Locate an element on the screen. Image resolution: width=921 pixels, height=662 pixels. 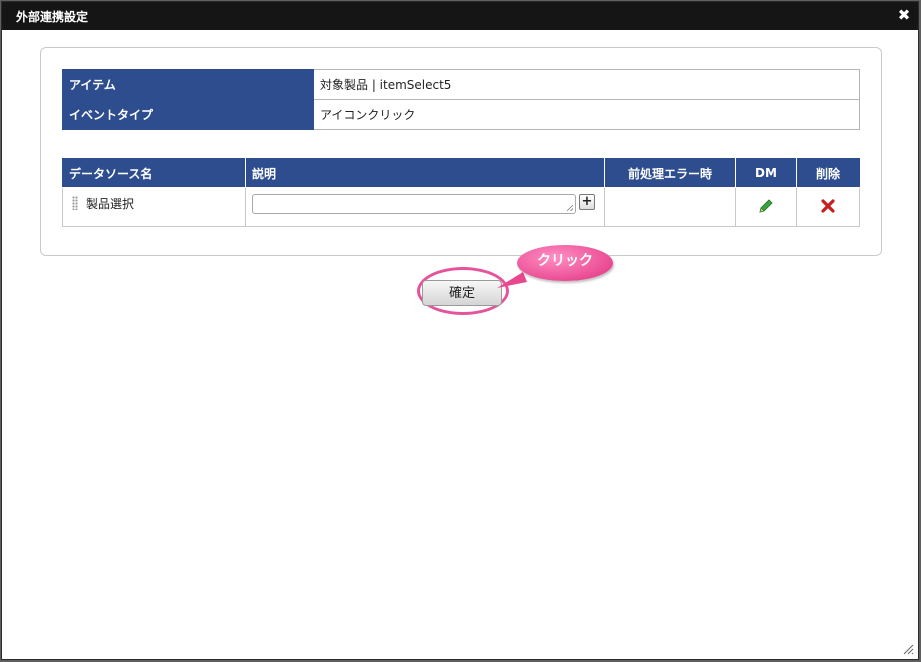
drag-handle-icon is located at coordinates (75, 203).